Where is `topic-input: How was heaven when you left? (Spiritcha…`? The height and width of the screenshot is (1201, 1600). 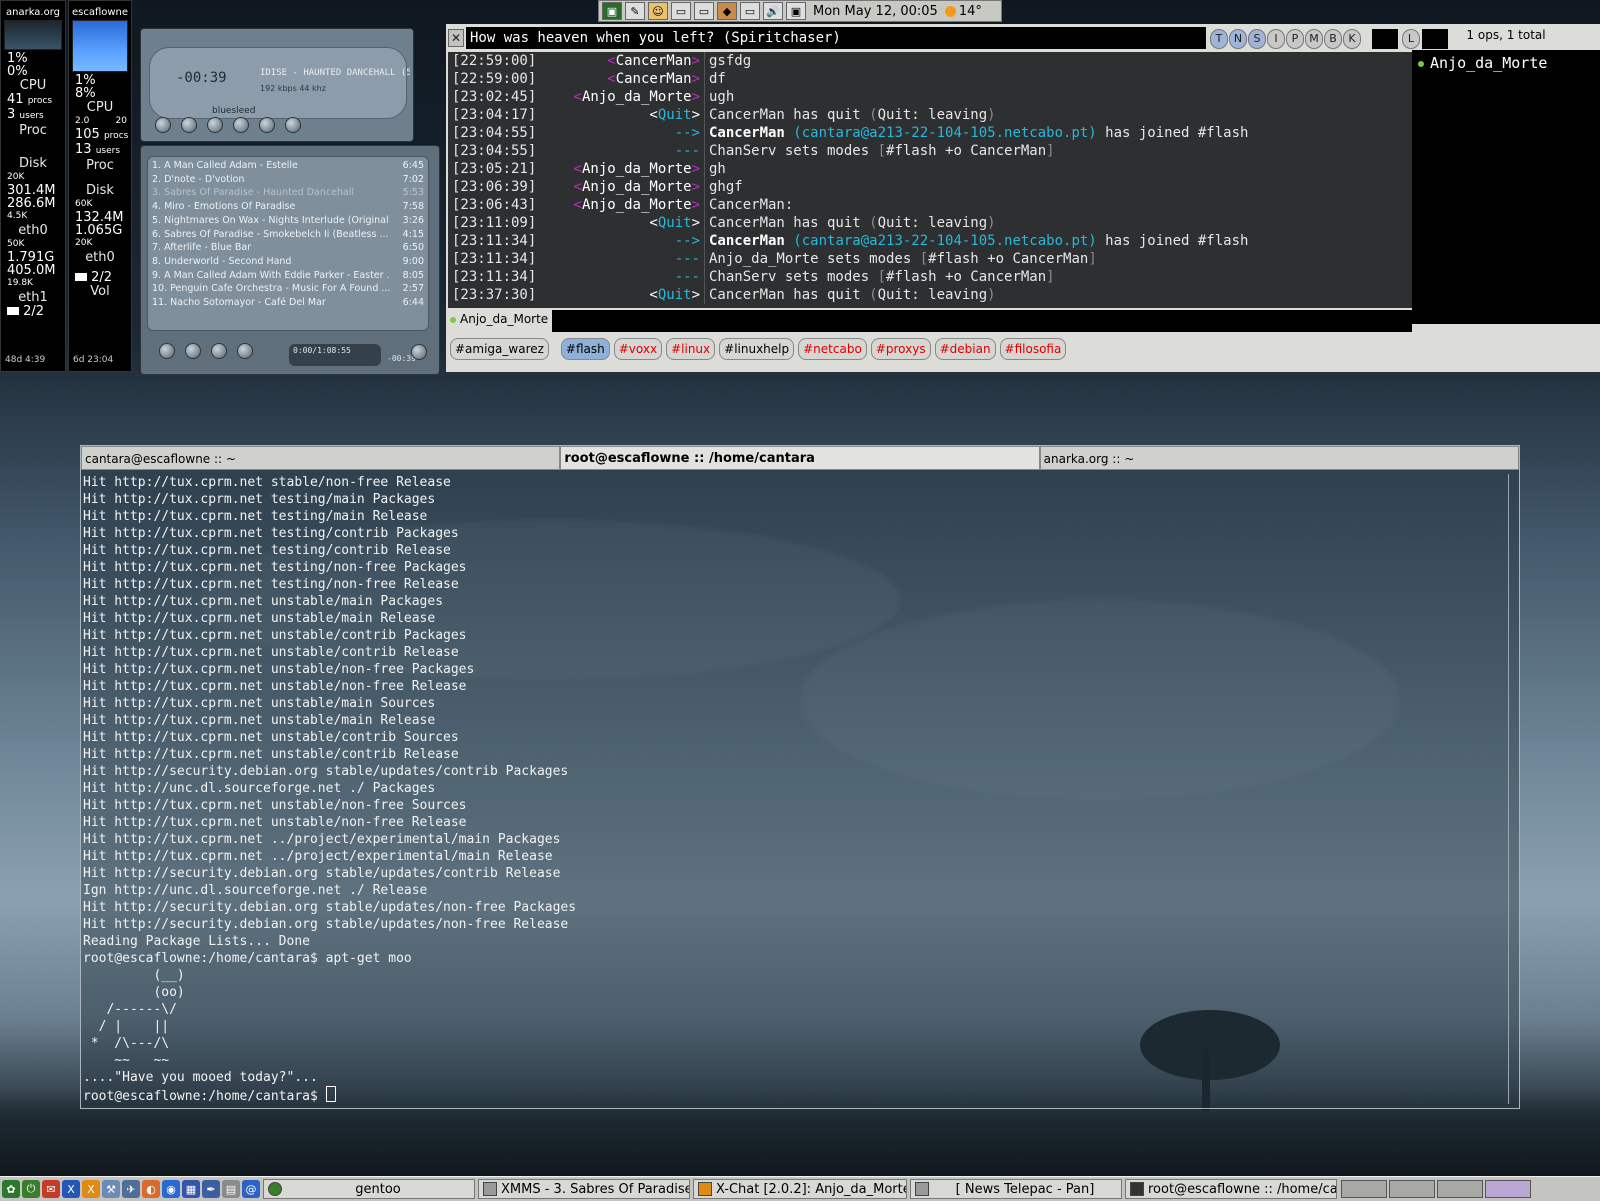 topic-input: How was heaven when you left? (Spiritcha… is located at coordinates (836, 38).